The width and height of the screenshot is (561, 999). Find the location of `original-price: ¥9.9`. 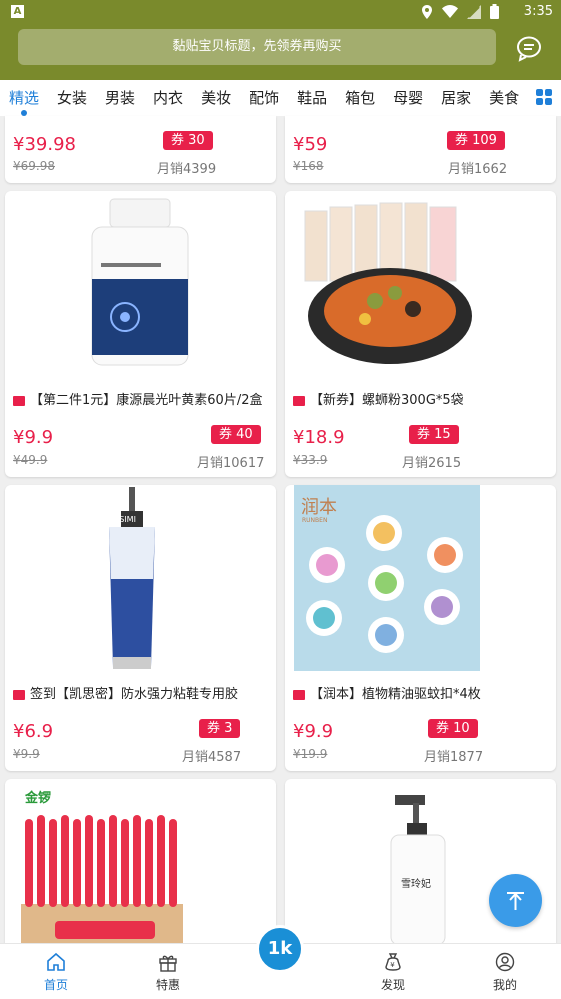

original-price: ¥9.9 is located at coordinates (26, 754).